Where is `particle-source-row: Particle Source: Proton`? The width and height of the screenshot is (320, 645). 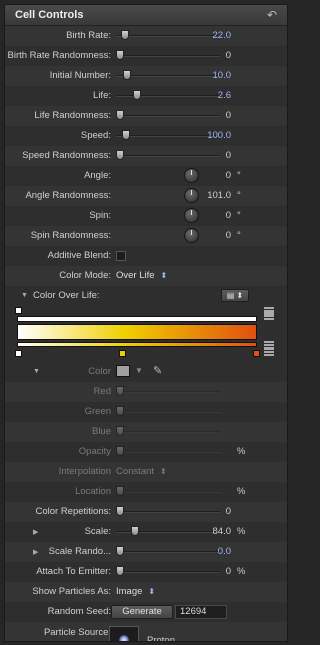
particle-source-row: Particle Source: Proton is located at coordinates (146, 631).